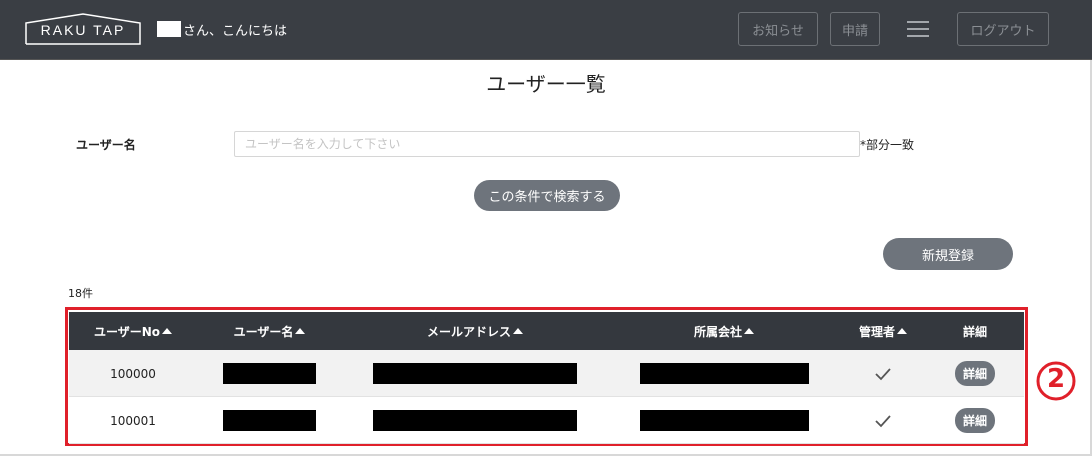 Image resolution: width=1092 pixels, height=456 pixels. What do you see at coordinates (887, 145) in the screenshot?
I see `partial-match-note: *部分一致` at bounding box center [887, 145].